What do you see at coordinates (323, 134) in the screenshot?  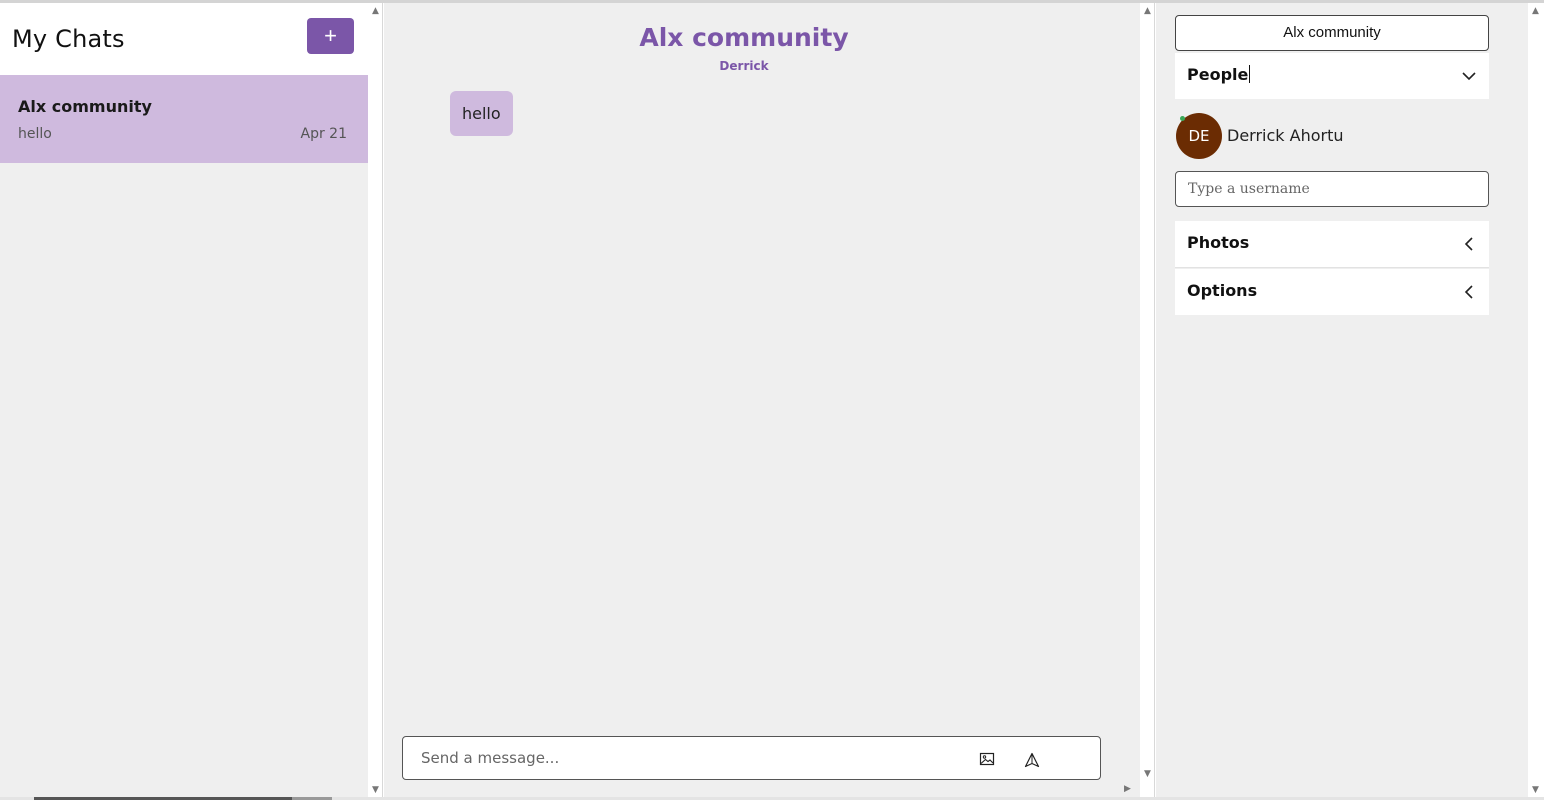 I see `chat-date: Apr 21` at bounding box center [323, 134].